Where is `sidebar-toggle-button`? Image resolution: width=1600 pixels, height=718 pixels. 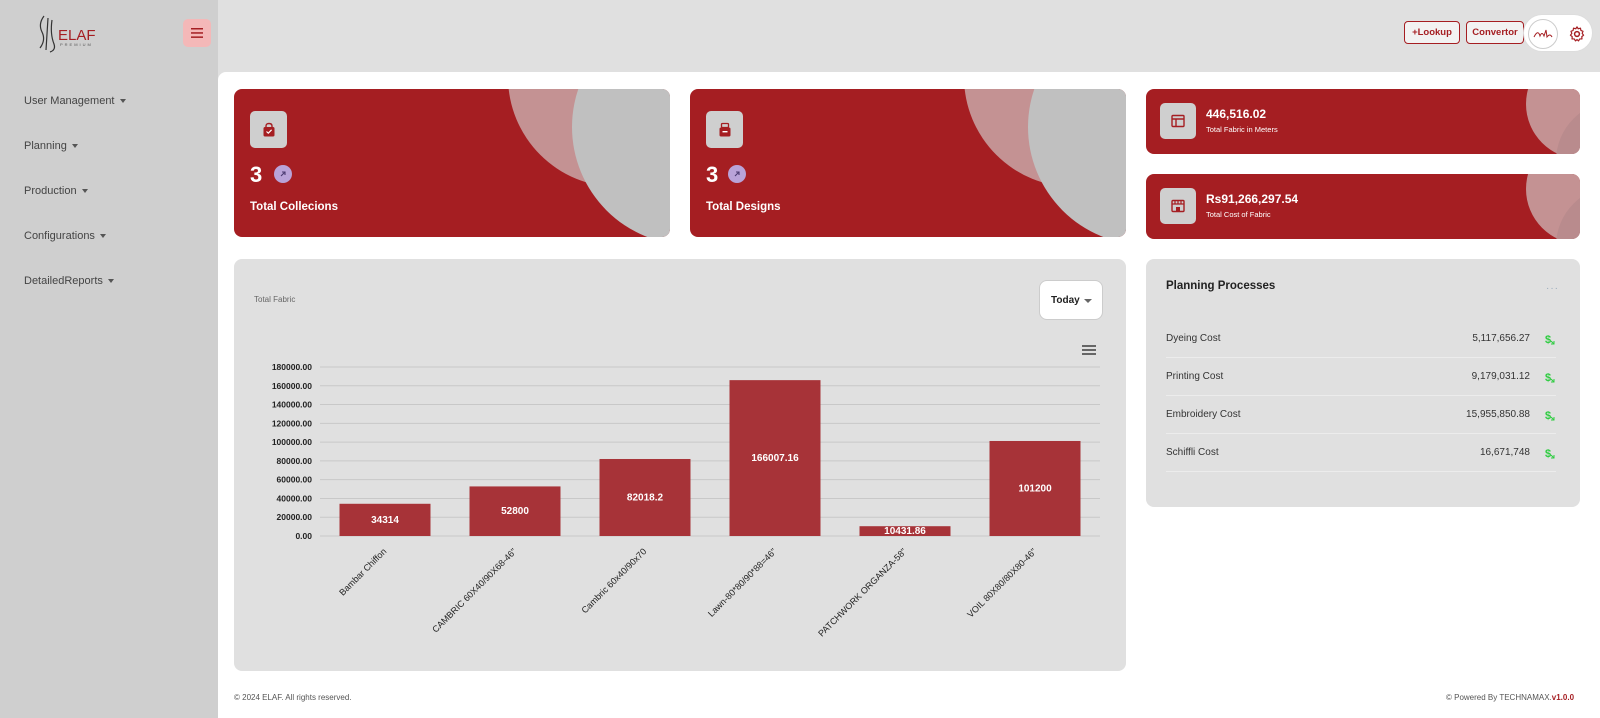 sidebar-toggle-button is located at coordinates (197, 33).